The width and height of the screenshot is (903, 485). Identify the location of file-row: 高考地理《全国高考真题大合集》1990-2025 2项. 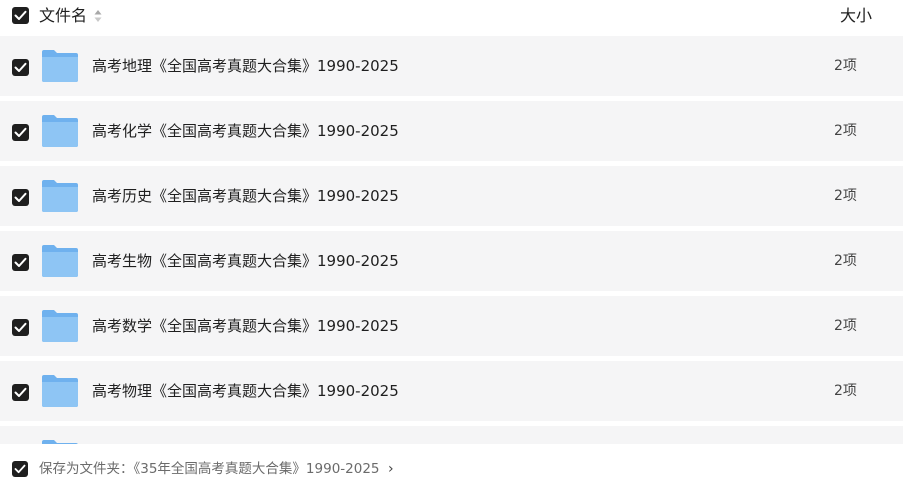
(451, 66).